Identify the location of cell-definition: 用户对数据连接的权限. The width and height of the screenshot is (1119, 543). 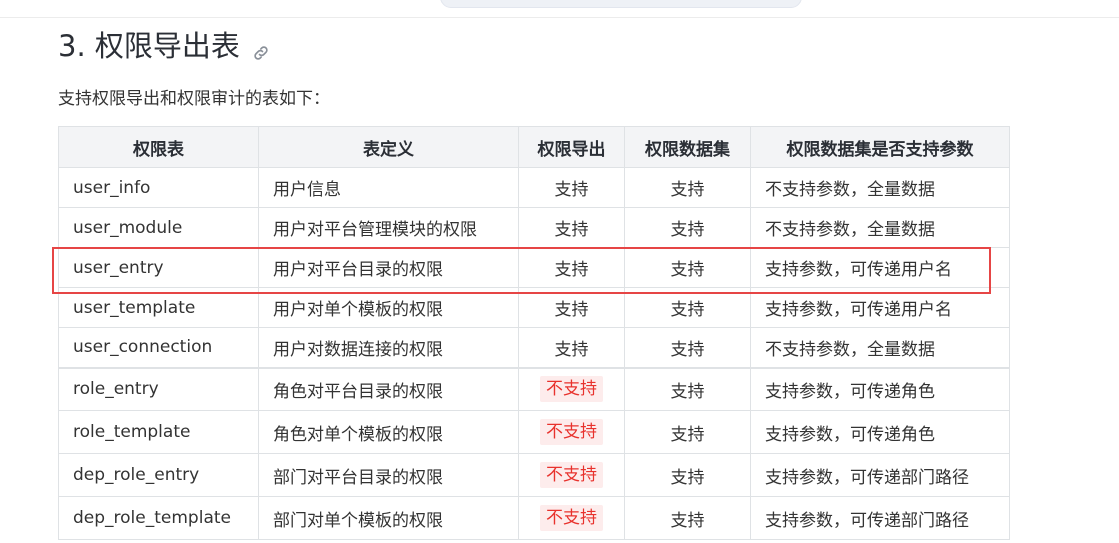
(388, 347).